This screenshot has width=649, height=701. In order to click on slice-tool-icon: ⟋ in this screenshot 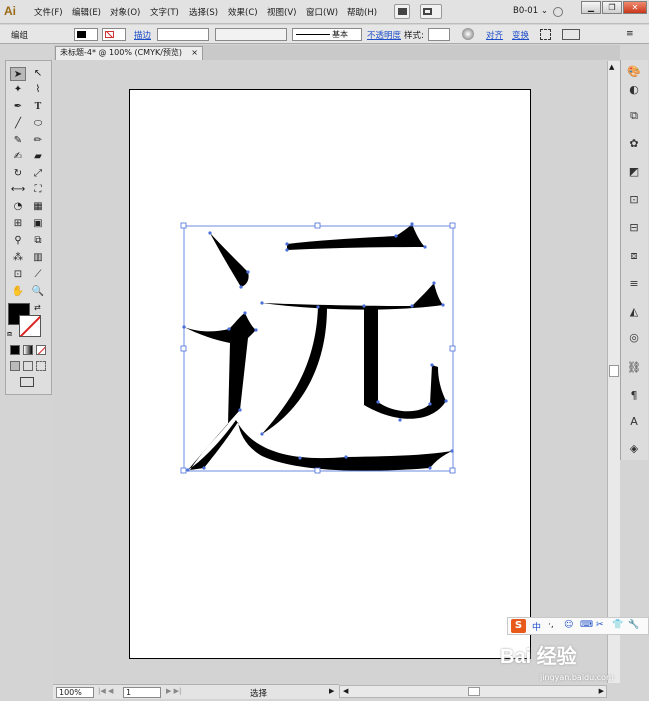, I will do `click(38, 275)`.